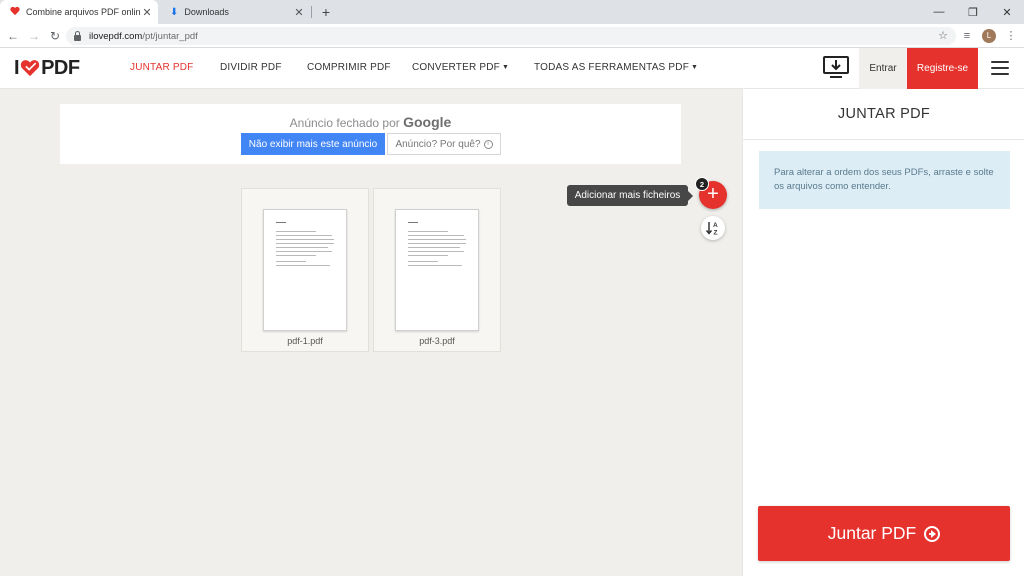 The height and width of the screenshot is (576, 1024). What do you see at coordinates (305, 341) in the screenshot?
I see `file-name: pdf-1.pdf` at bounding box center [305, 341].